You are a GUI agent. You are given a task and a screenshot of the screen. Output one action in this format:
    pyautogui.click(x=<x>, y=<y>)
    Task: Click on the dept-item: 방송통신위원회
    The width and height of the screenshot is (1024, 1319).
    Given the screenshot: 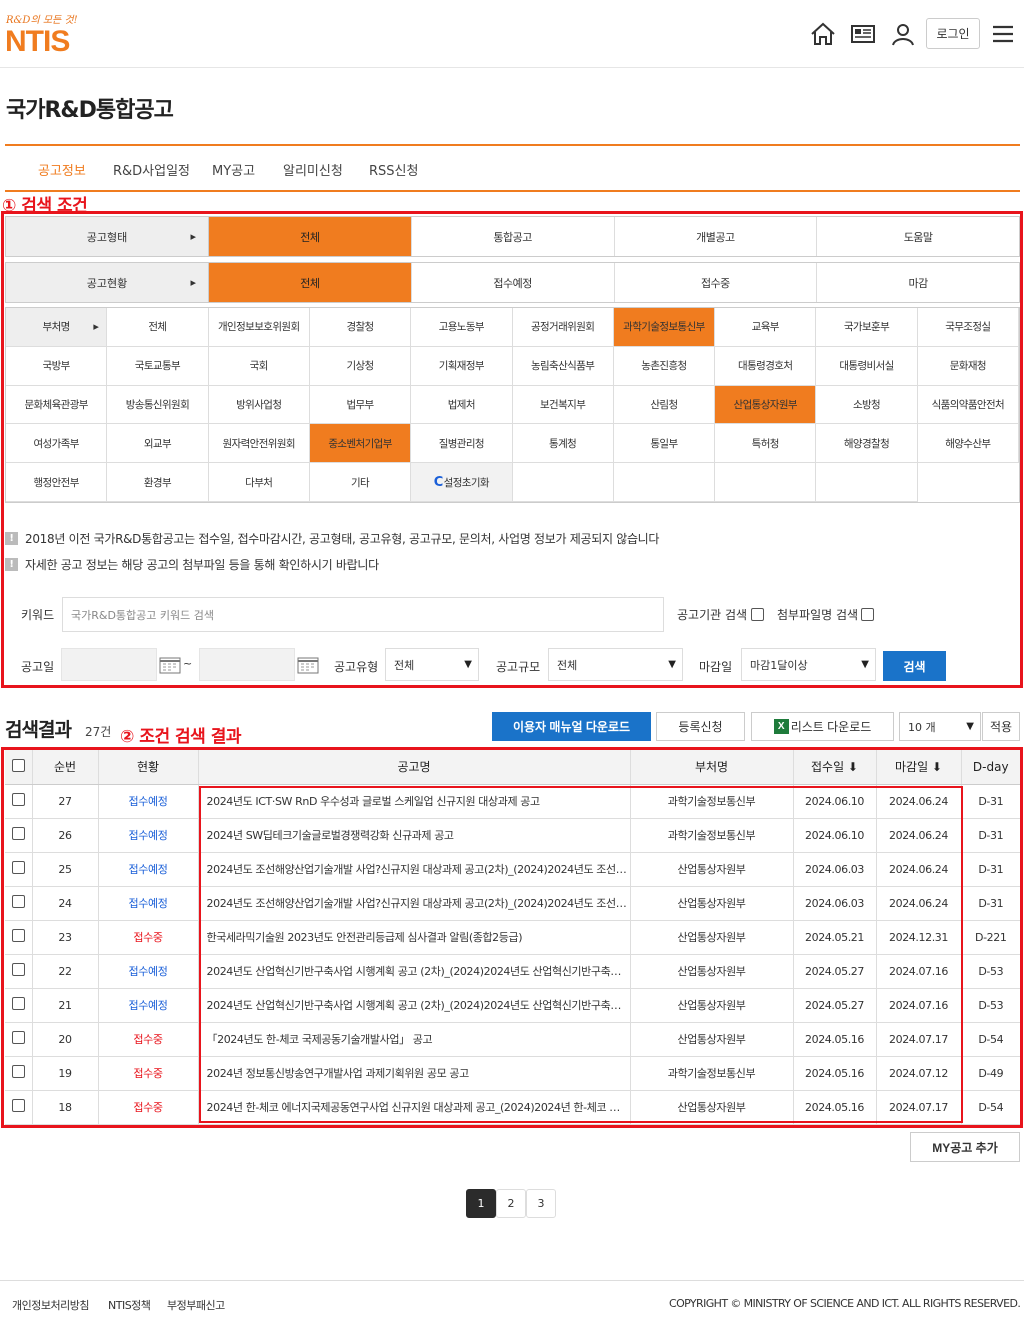 What is the action you would take?
    pyautogui.click(x=158, y=405)
    